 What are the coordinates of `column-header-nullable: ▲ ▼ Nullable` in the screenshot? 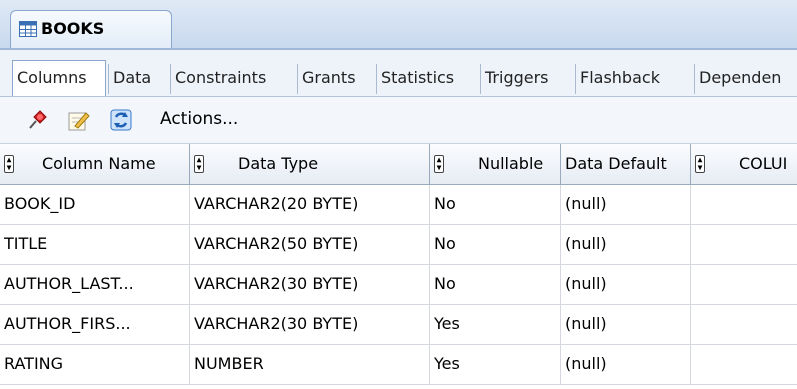 It's located at (495, 164).